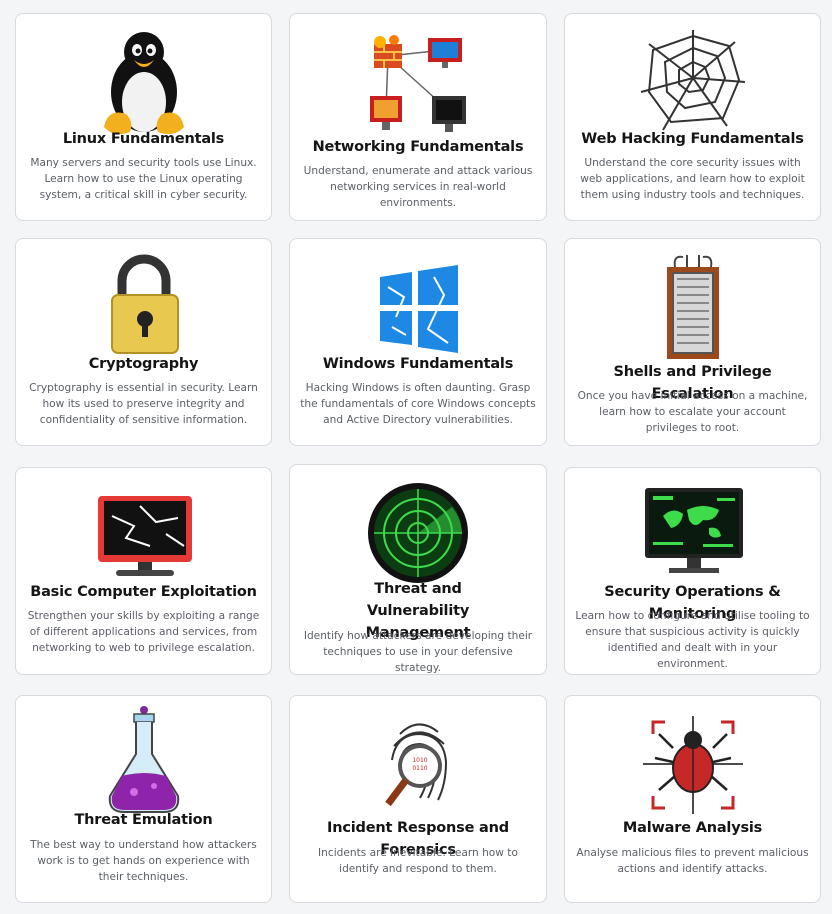  What do you see at coordinates (143, 364) in the screenshot?
I see `module-title: Cryptography` at bounding box center [143, 364].